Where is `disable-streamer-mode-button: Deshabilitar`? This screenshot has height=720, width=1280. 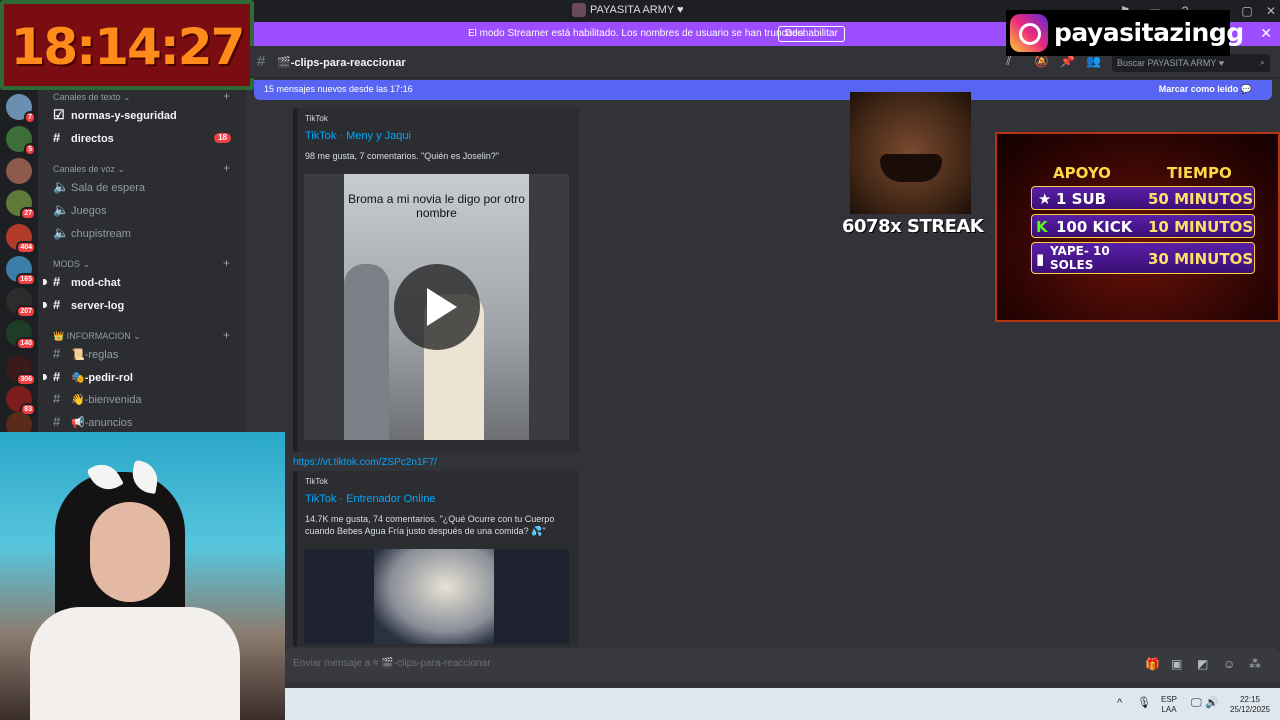
disable-streamer-mode-button: Deshabilitar is located at coordinates (811, 34).